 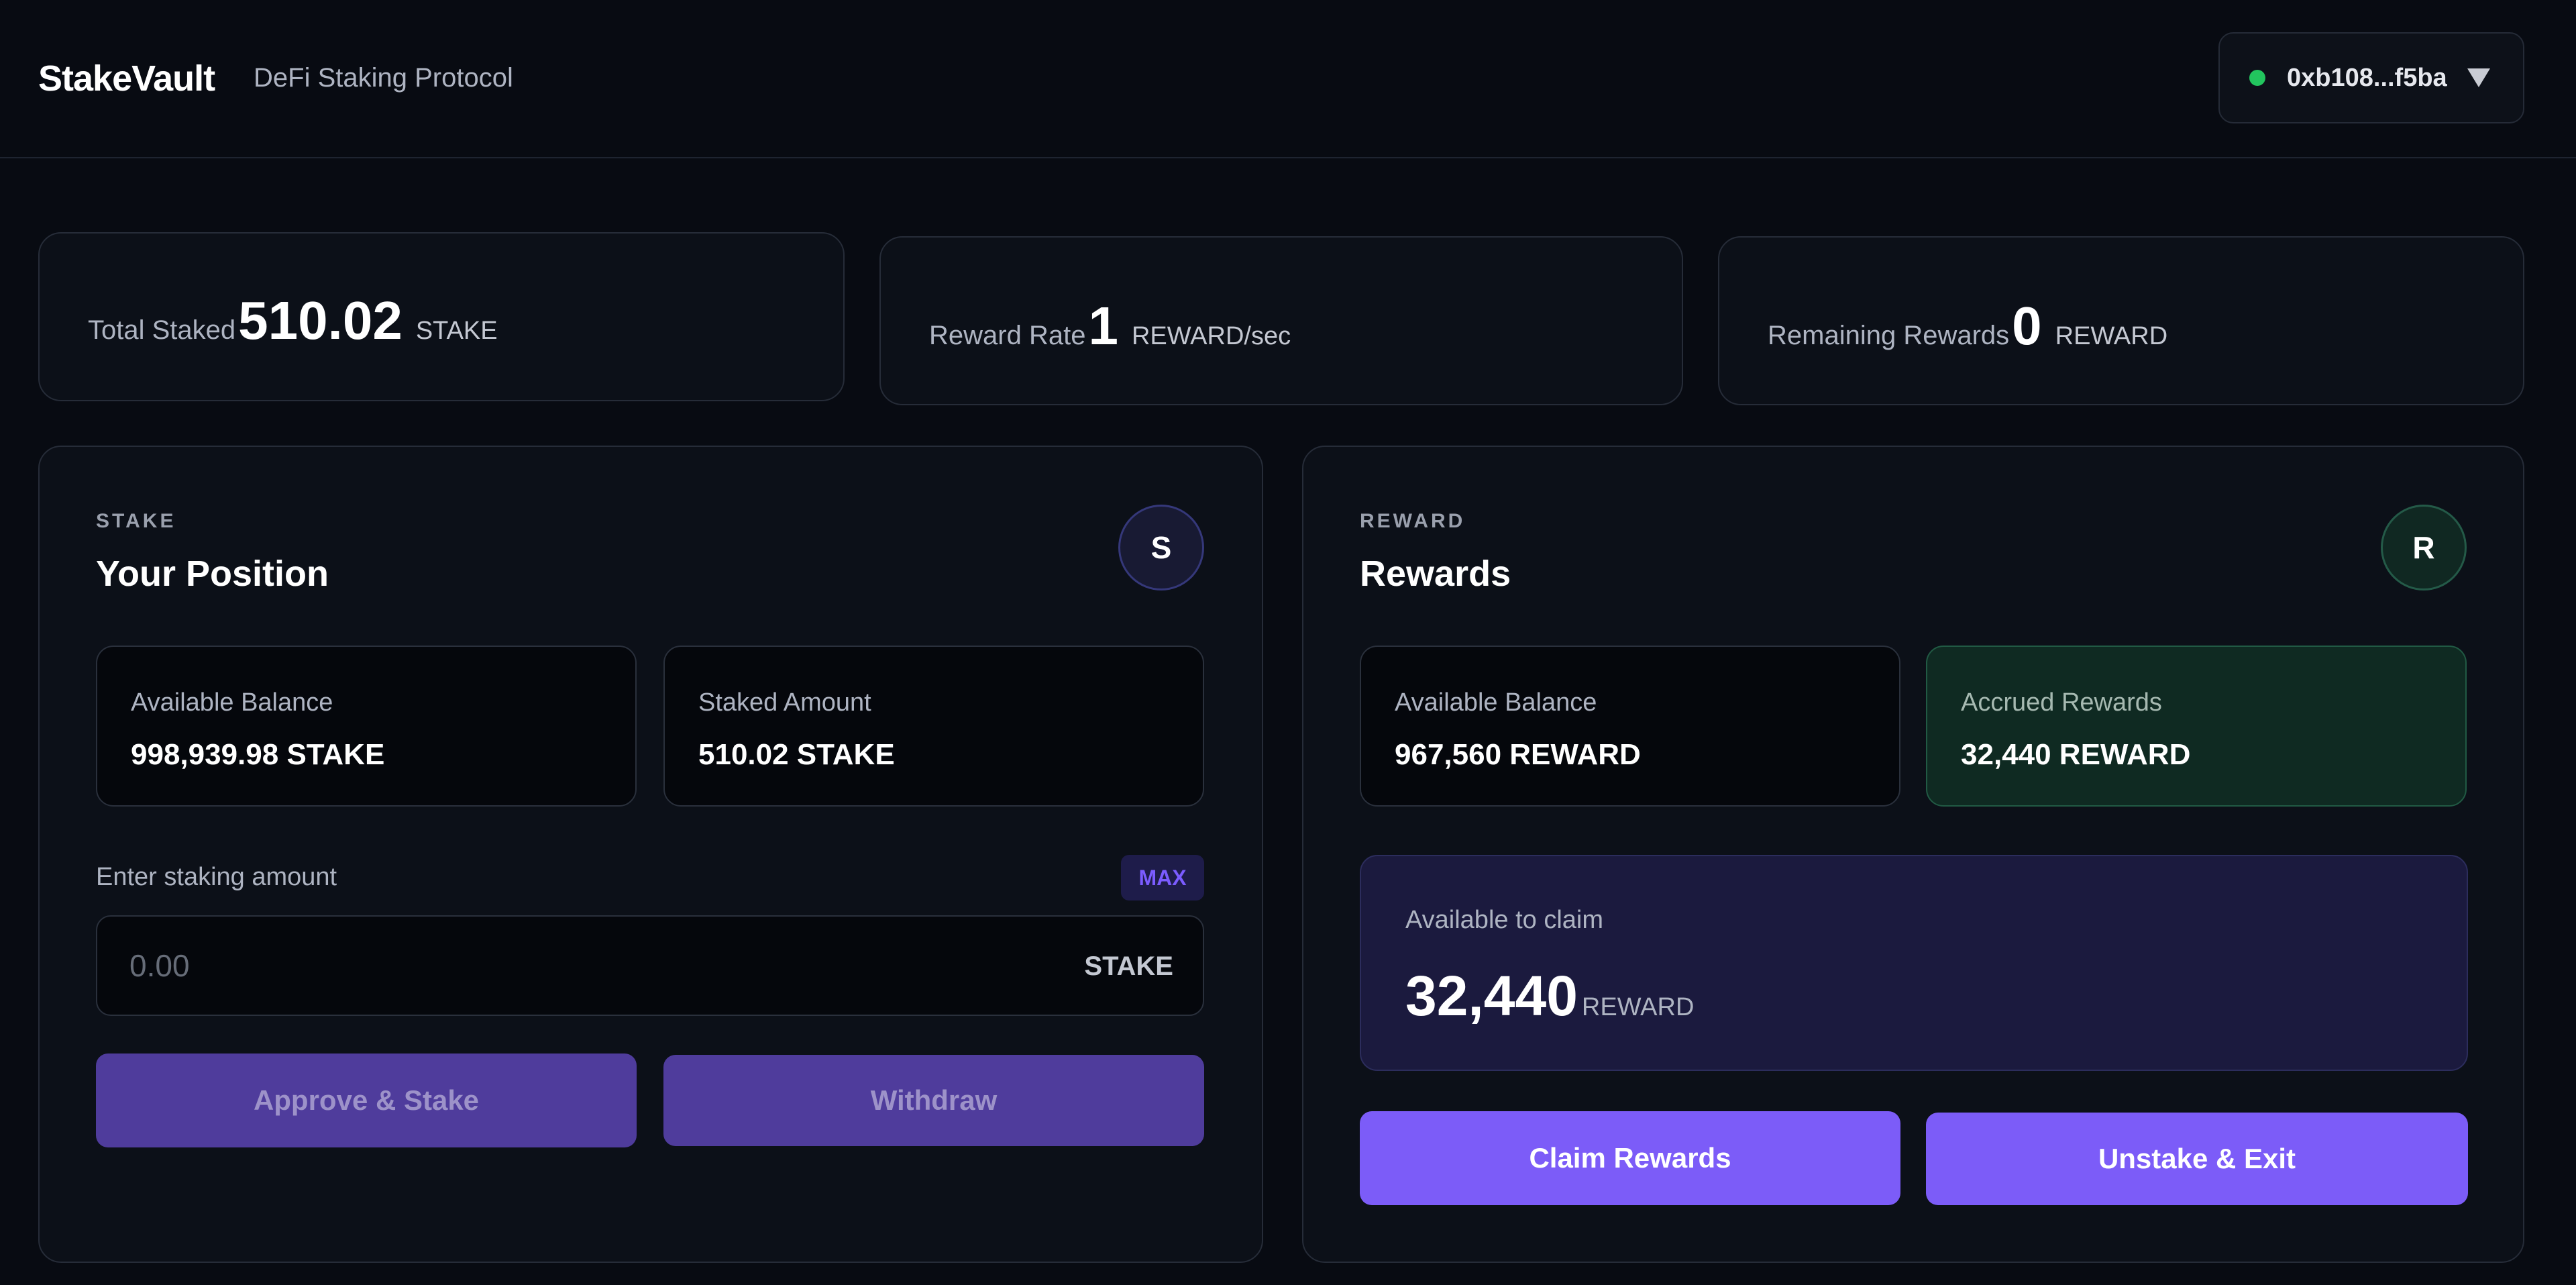 I want to click on reward-token-badge-icon: R, so click(x=2424, y=547).